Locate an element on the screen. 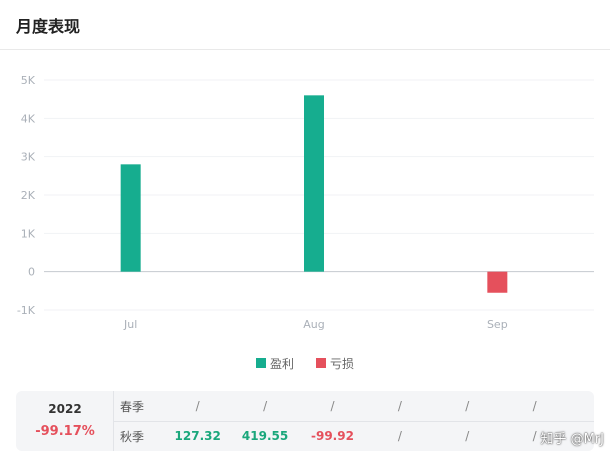  chart-legend: 盈利 亏损 is located at coordinates (305, 363).